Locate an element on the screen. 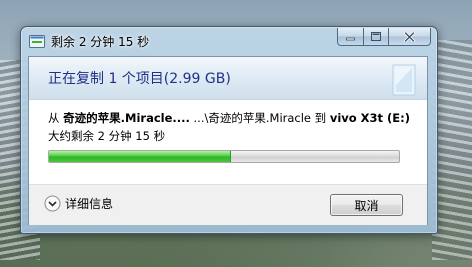 This screenshot has width=472, height=267. more-details-label: 详细信息 is located at coordinates (89, 203).